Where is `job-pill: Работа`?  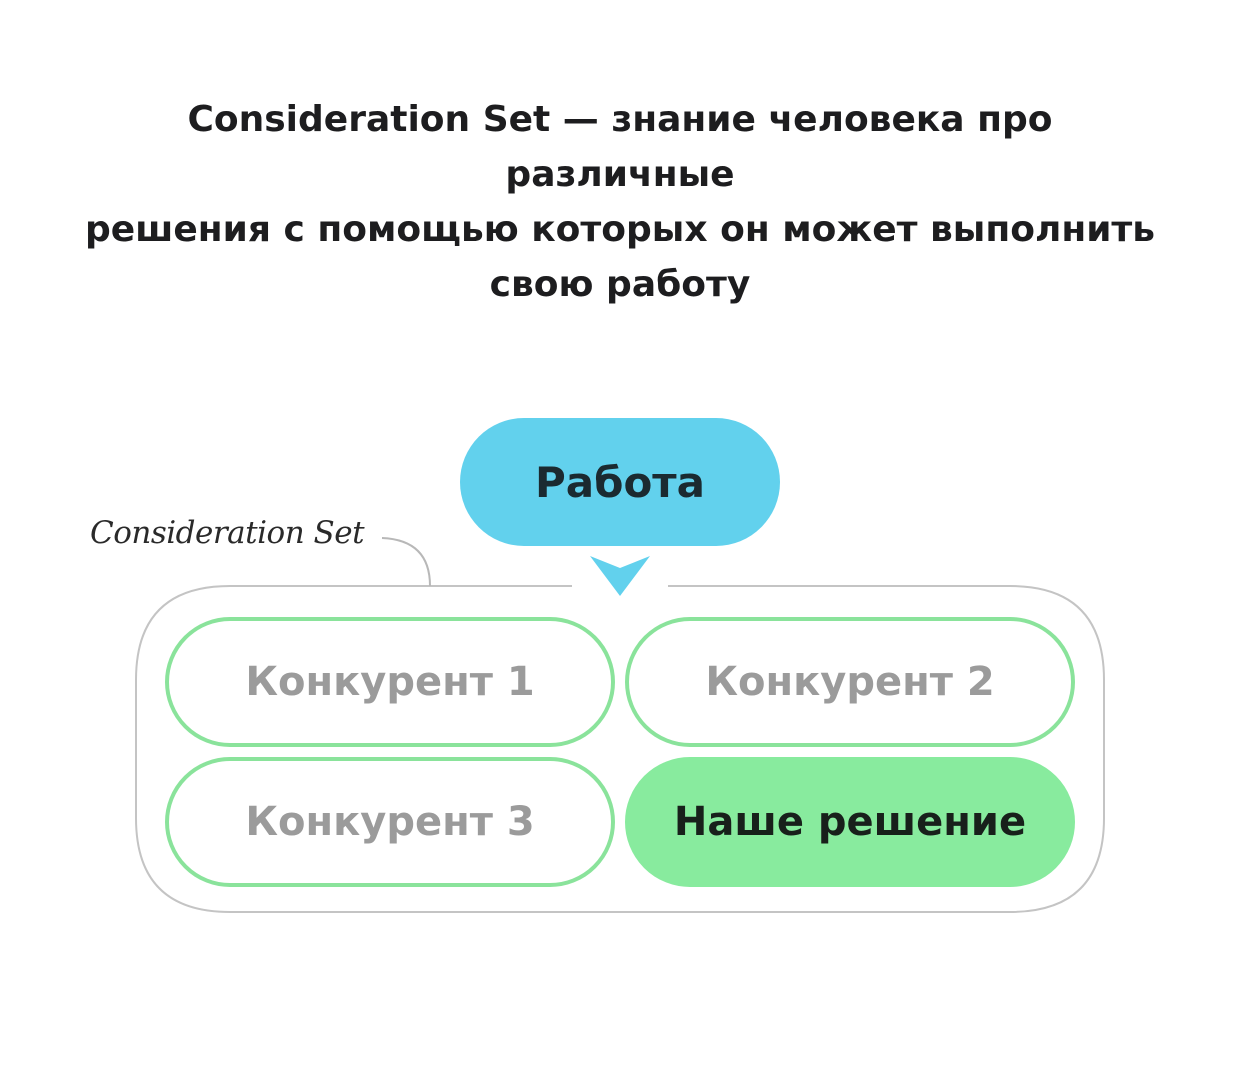 job-pill: Работа is located at coordinates (620, 482).